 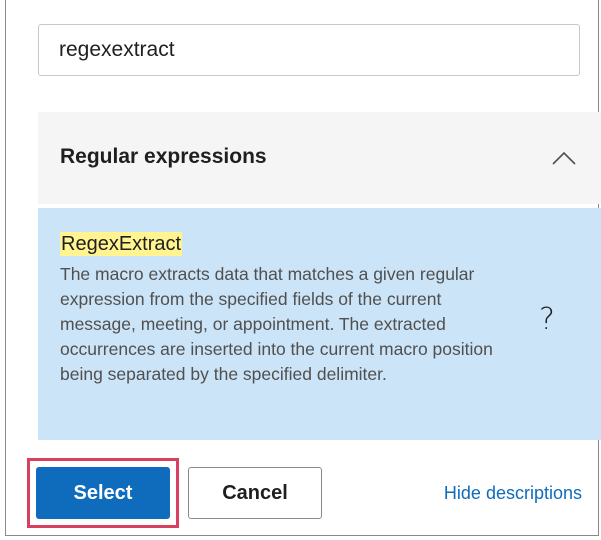 I want to click on search-input, so click(x=309, y=50).